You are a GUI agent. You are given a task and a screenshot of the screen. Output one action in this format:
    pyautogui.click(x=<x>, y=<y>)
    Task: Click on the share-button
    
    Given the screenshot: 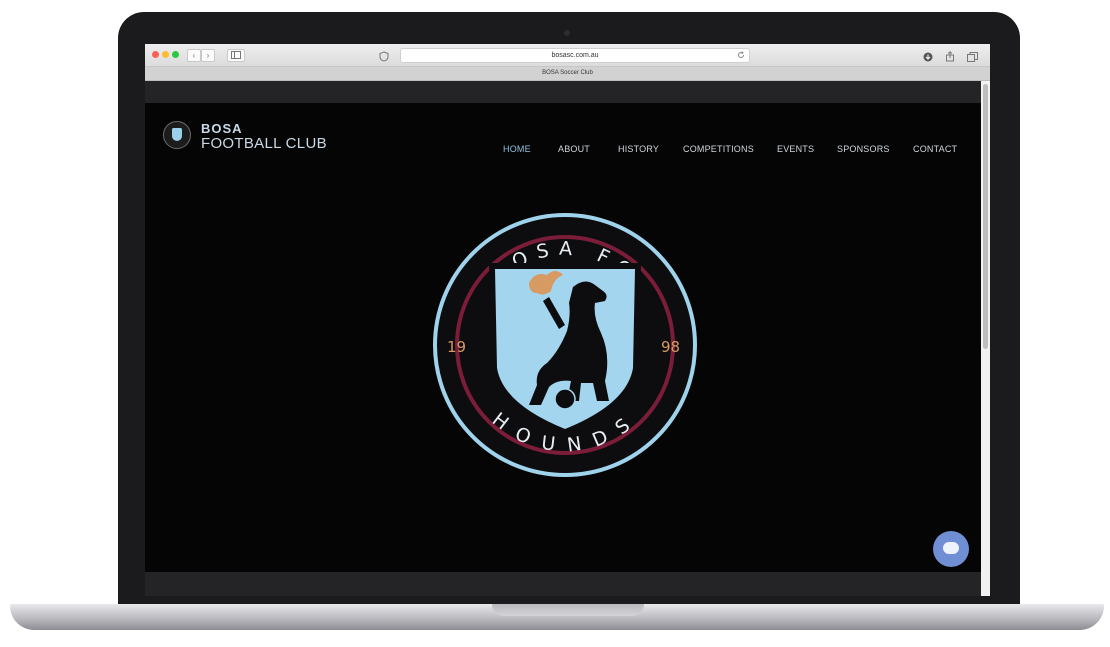 What is the action you would take?
    pyautogui.click(x=950, y=58)
    